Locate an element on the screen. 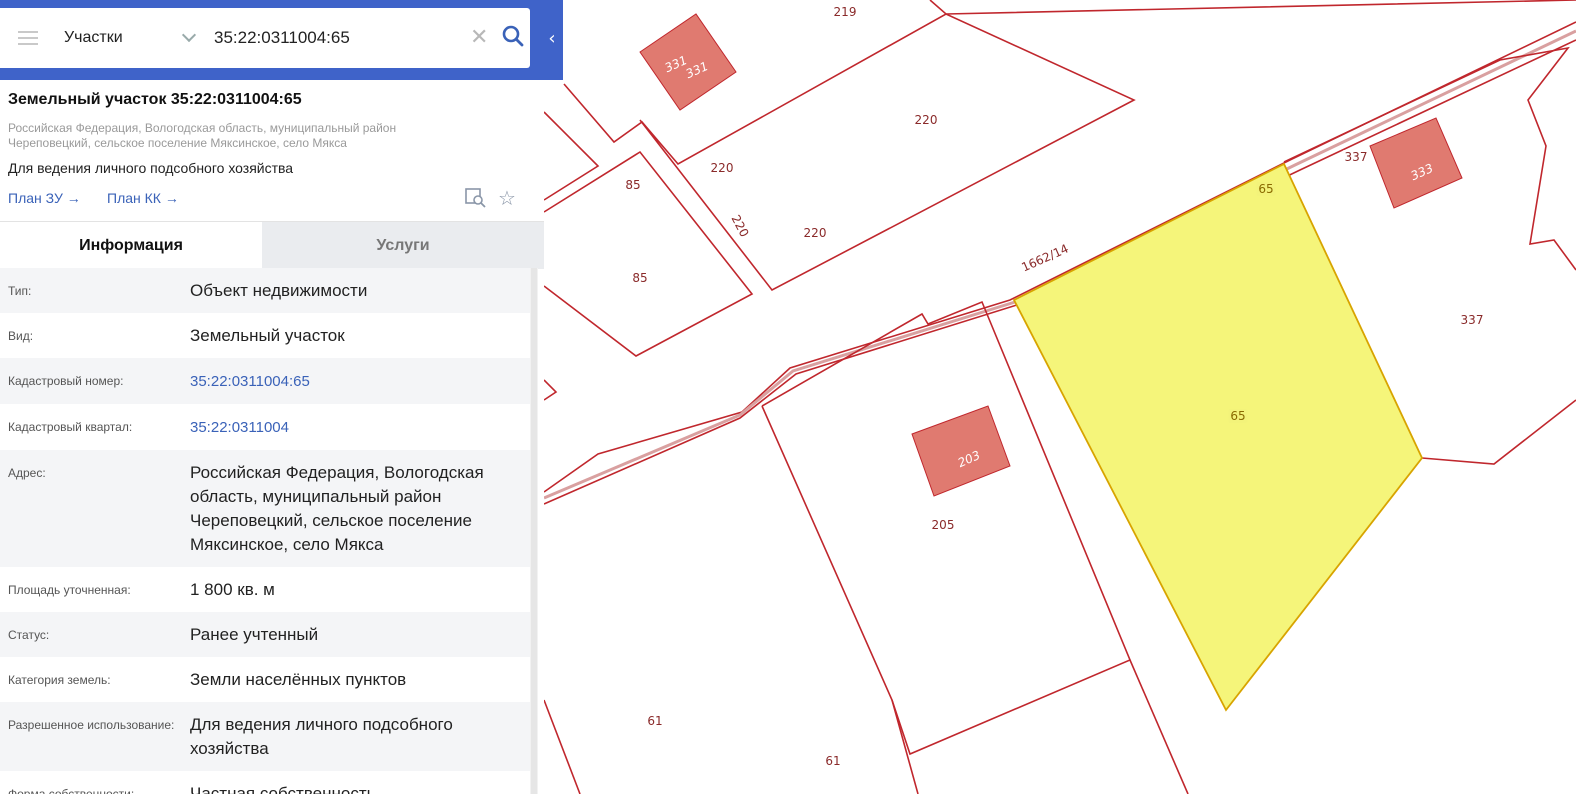  row-label: Вид: is located at coordinates (21, 336).